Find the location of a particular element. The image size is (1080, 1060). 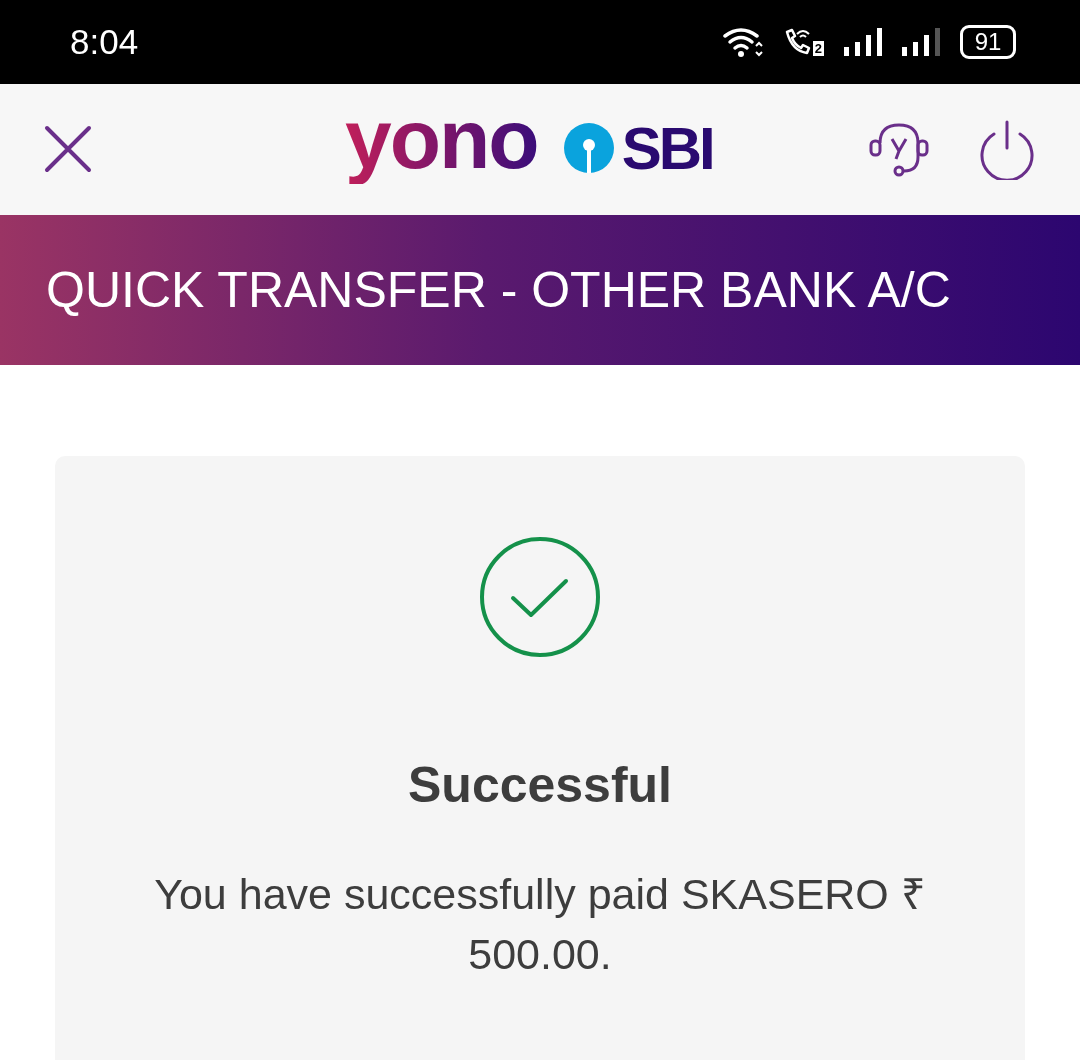

close-icon is located at coordinates (68, 148).